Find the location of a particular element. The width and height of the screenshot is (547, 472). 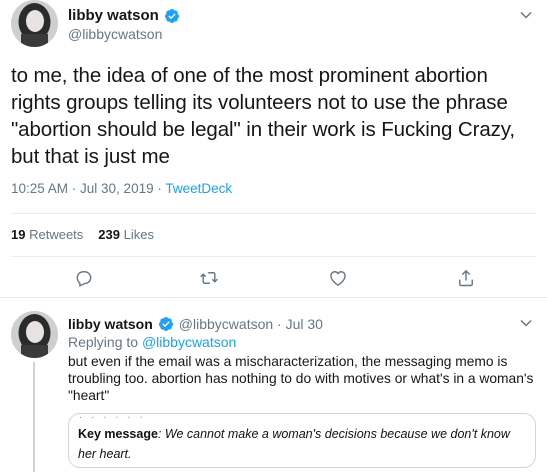

section-divider is located at coordinates (273, 297).